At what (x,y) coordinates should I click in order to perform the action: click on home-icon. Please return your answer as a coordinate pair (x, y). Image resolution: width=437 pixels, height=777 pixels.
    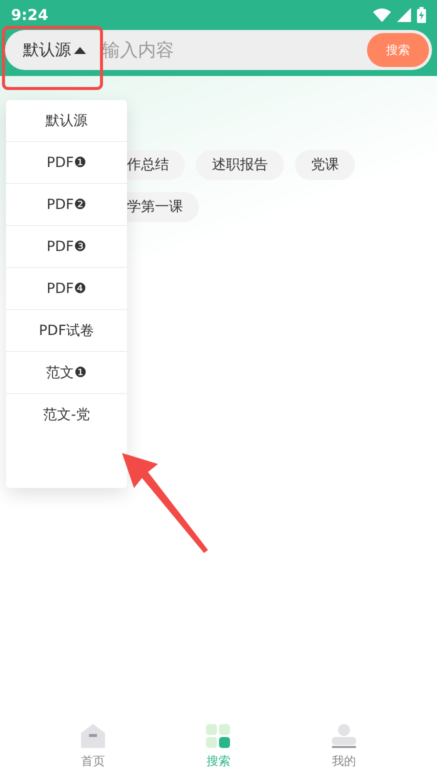
    Looking at the image, I should click on (93, 736).